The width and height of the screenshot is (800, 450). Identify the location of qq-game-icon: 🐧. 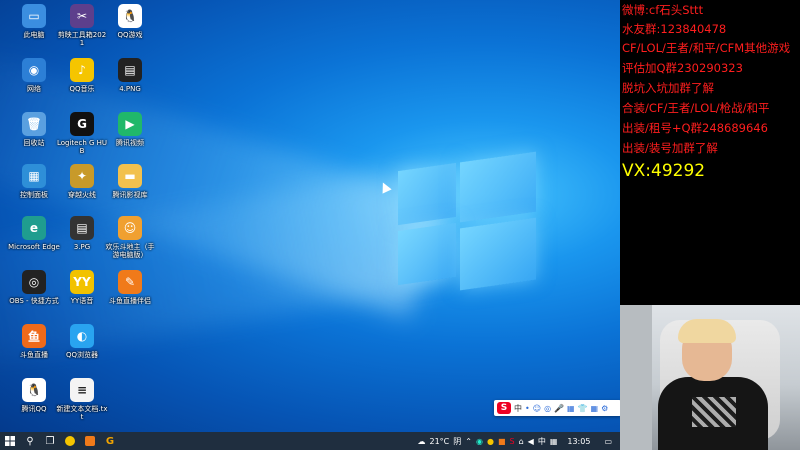
(130, 16).